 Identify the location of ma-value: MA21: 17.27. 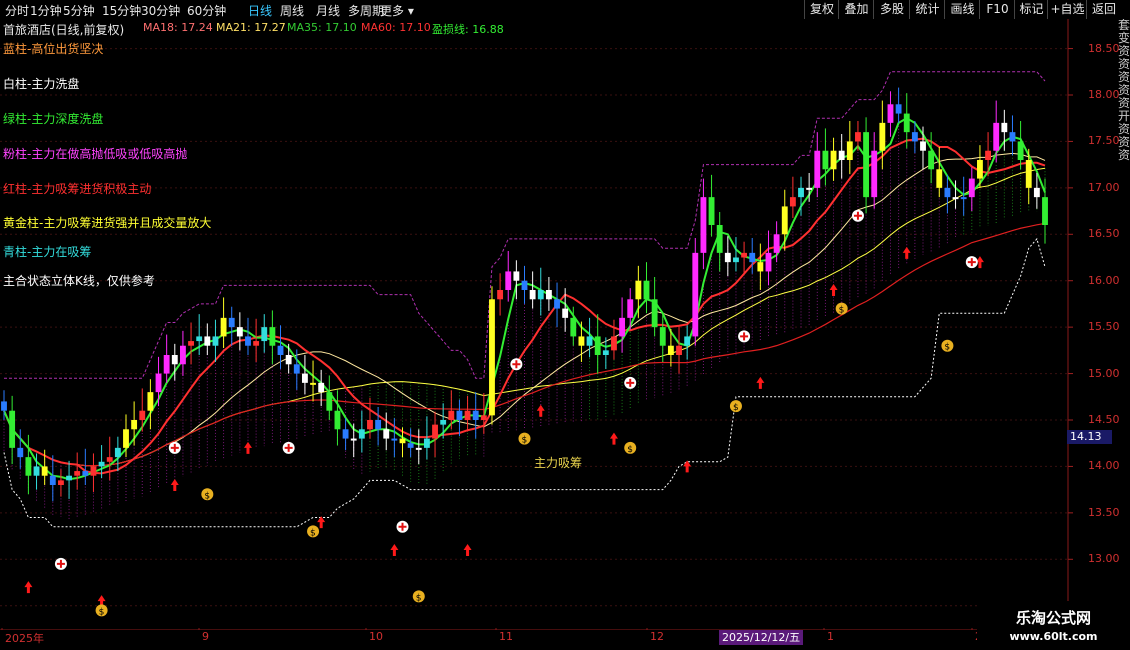
(251, 27).